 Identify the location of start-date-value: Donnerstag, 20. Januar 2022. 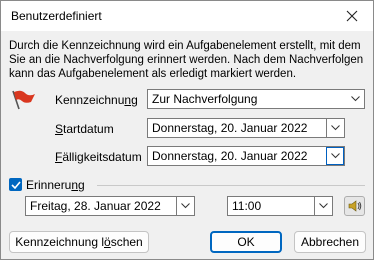
(230, 128).